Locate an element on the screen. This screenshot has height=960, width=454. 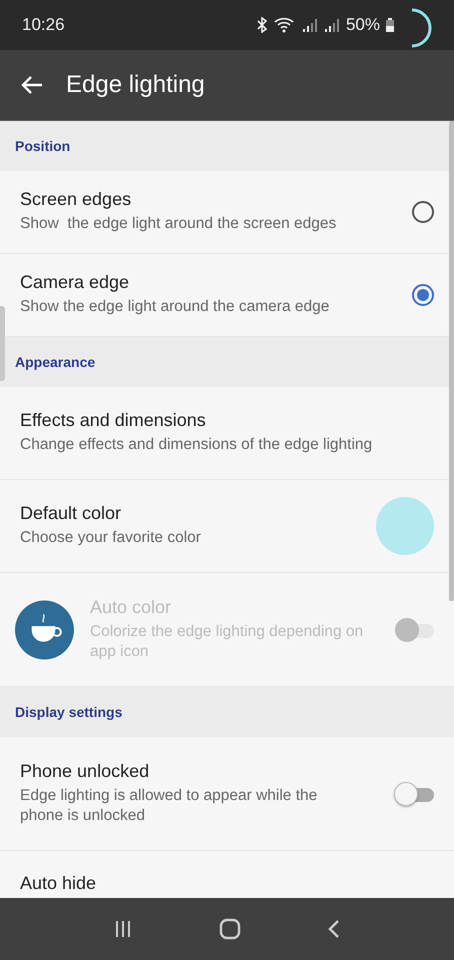
setting-title: Camera edge is located at coordinates (211, 283).